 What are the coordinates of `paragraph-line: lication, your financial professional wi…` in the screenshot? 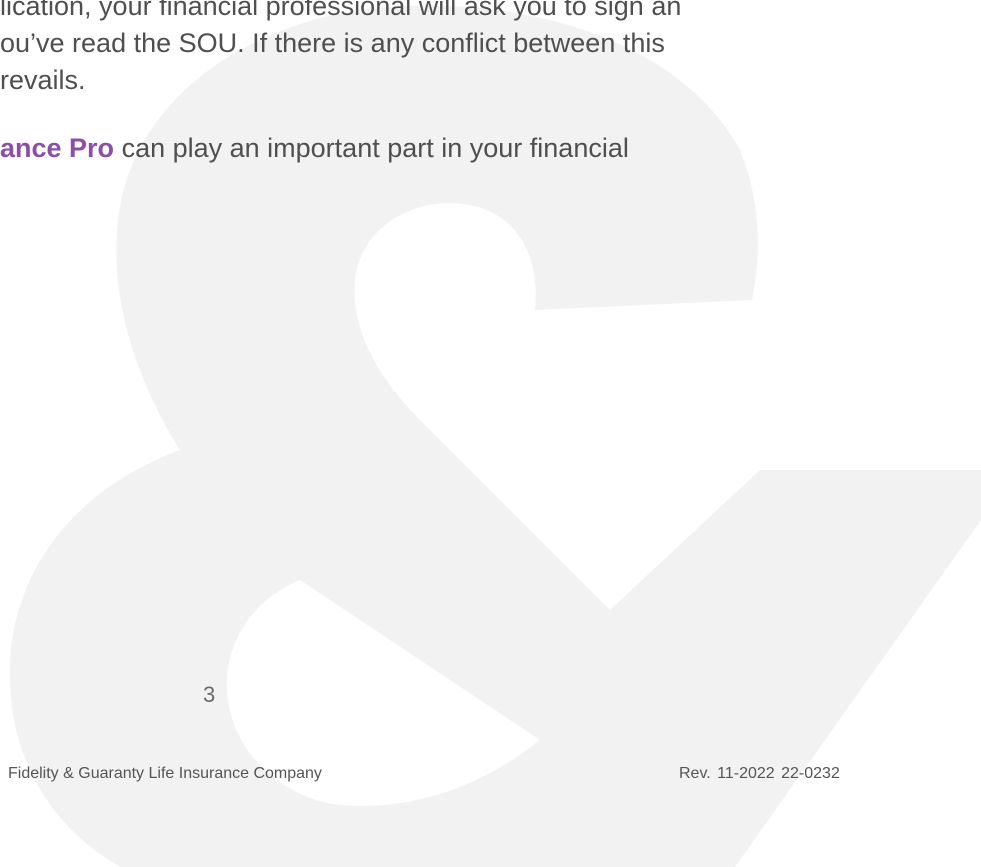 It's located at (341, 10).